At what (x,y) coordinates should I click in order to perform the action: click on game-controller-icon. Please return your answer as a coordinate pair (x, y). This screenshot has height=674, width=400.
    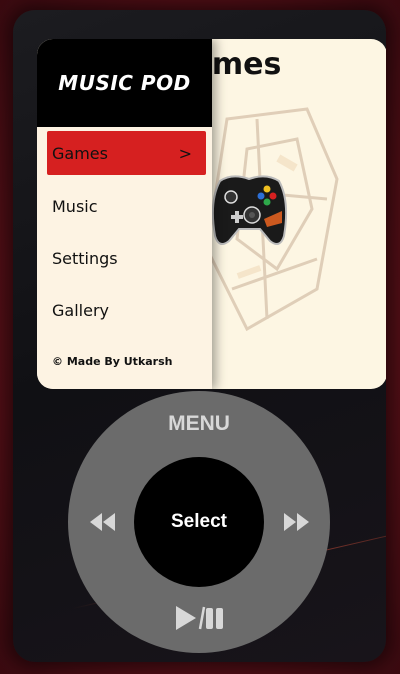
    Looking at the image, I should click on (249, 210).